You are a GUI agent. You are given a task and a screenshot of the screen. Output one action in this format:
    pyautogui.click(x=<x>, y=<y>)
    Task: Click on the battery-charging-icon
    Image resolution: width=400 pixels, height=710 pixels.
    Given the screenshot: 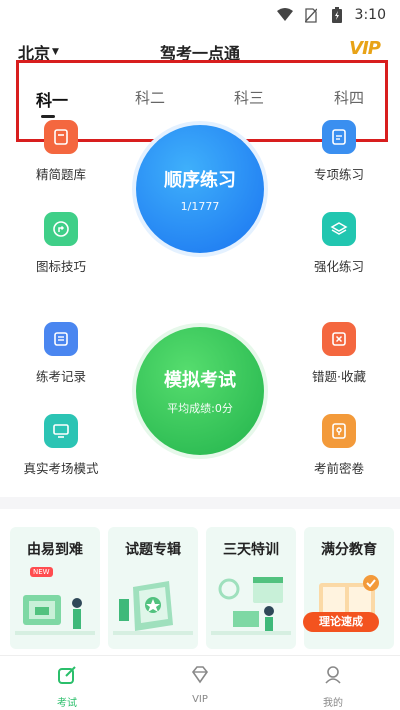 What is the action you would take?
    pyautogui.click(x=337, y=15)
    